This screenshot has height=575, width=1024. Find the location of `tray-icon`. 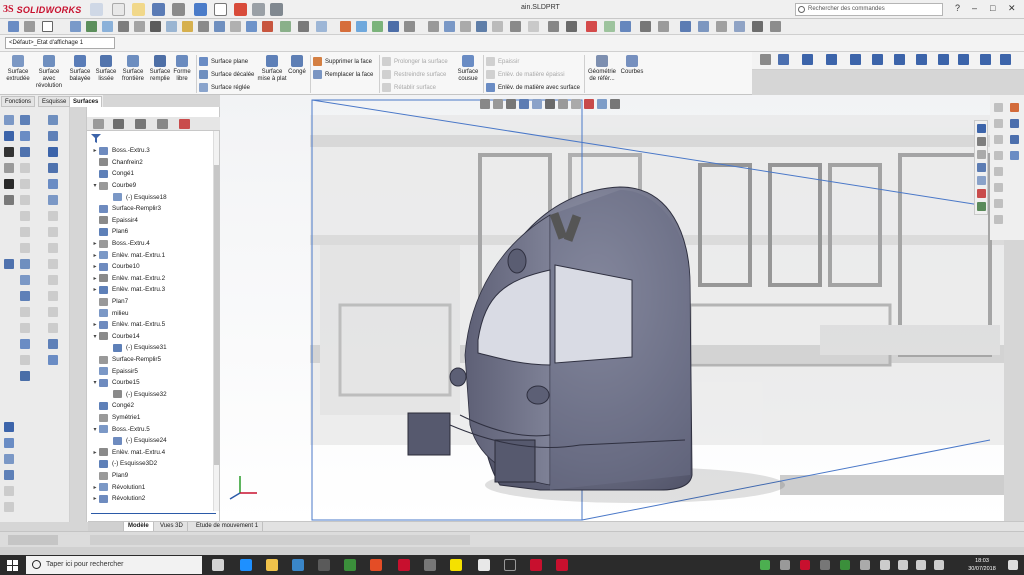

tray-icon is located at coordinates (845, 565).